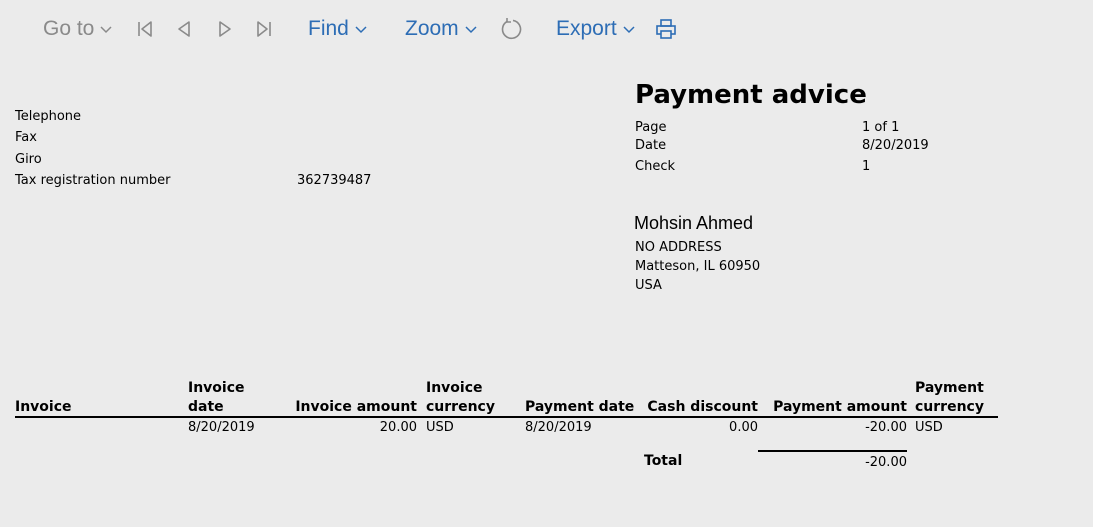 The width and height of the screenshot is (1093, 527). Describe the element at coordinates (651, 127) in the screenshot. I see `page-label: Page` at that location.